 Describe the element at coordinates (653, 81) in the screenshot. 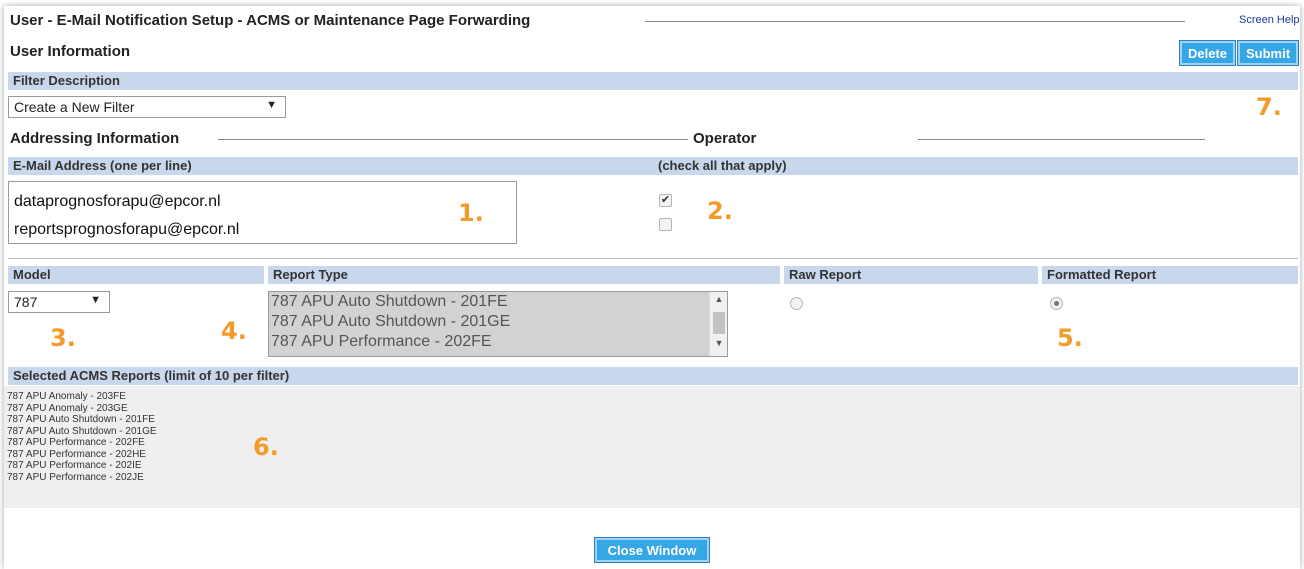

I see `filter-description-header: Filter Description` at that location.